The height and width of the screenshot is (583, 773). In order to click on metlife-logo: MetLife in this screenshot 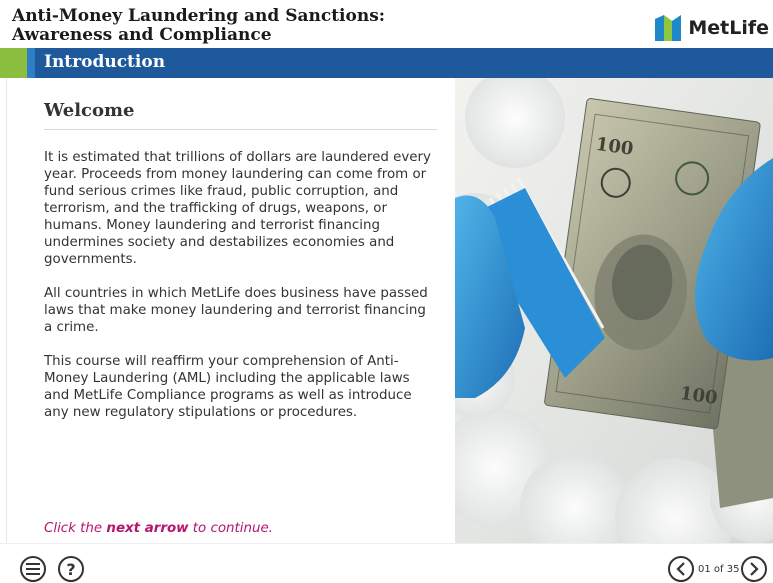, I will do `click(712, 28)`.